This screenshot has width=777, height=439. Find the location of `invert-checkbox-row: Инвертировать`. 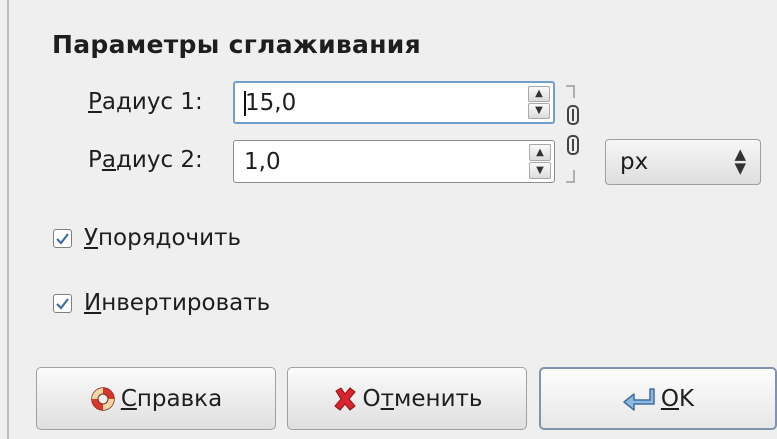

invert-checkbox-row: Инвертировать is located at coordinates (161, 303).